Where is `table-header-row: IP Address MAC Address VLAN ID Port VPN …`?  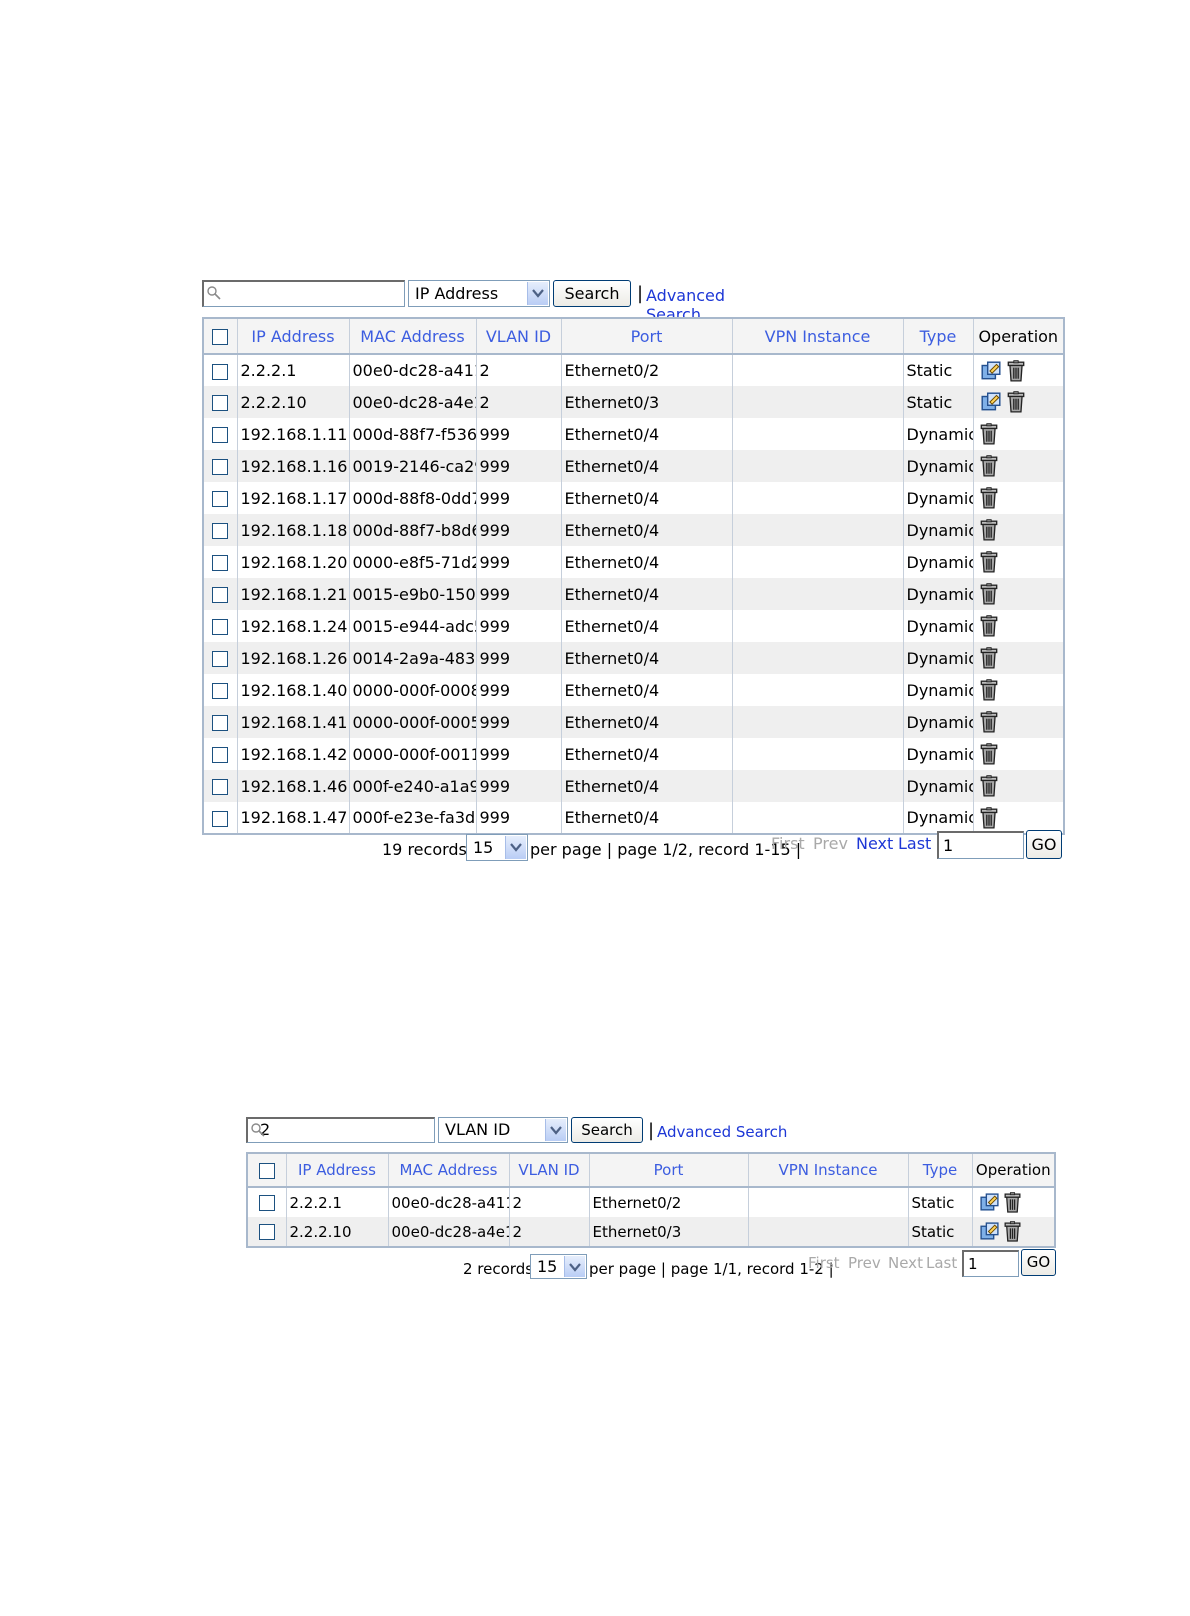 table-header-row: IP Address MAC Address VLAN ID Port VPN … is located at coordinates (633, 336).